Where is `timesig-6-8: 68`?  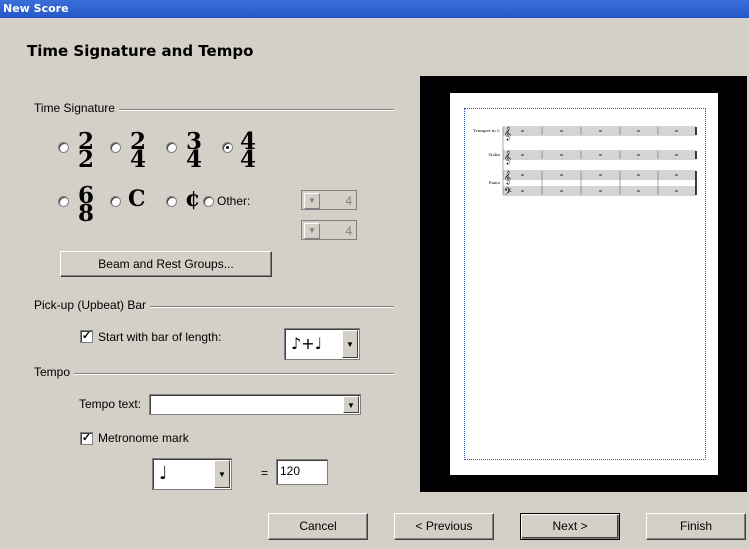
timesig-6-8: 68 is located at coordinates (85, 204).